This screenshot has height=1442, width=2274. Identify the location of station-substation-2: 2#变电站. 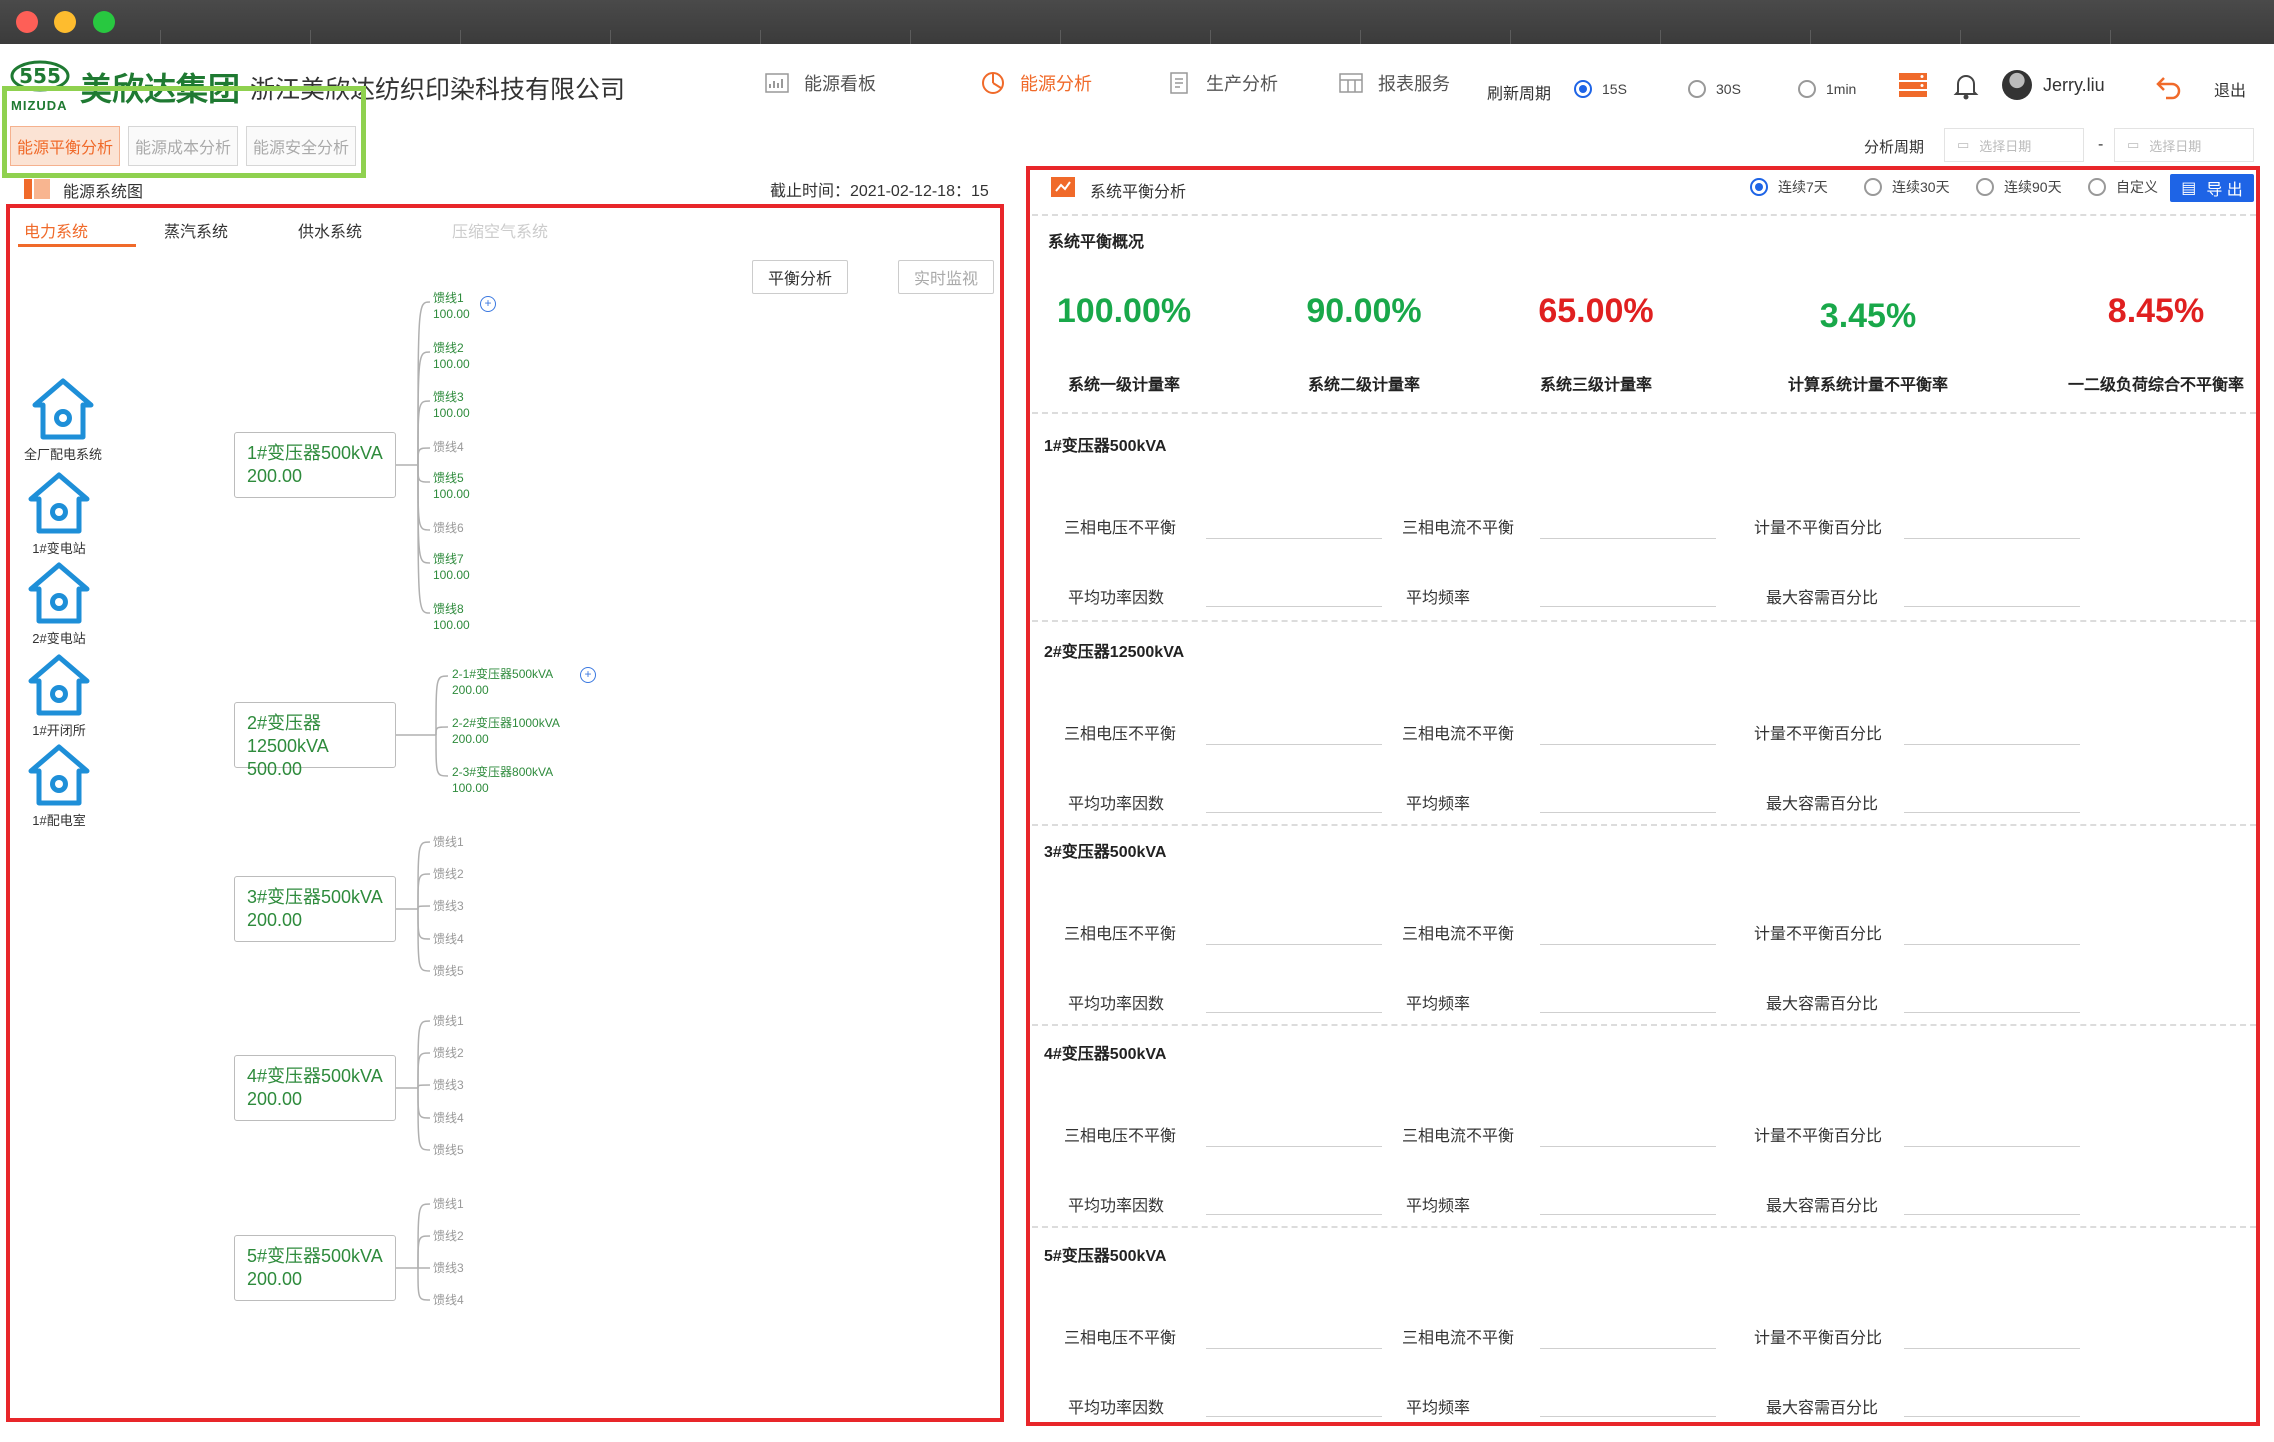
(59, 604).